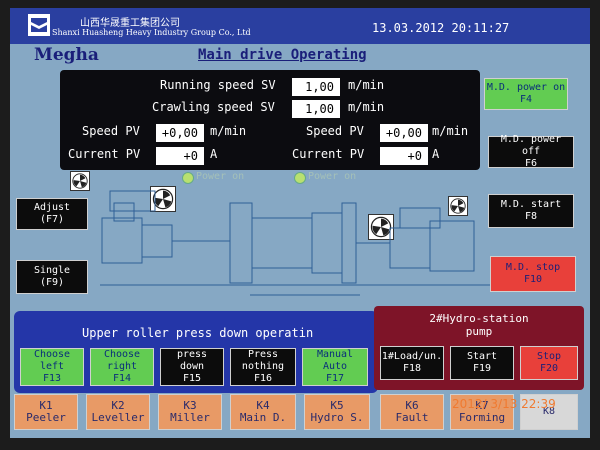 The height and width of the screenshot is (450, 600). What do you see at coordinates (214, 154) in the screenshot?
I see `current-pv-left-unit: A` at bounding box center [214, 154].